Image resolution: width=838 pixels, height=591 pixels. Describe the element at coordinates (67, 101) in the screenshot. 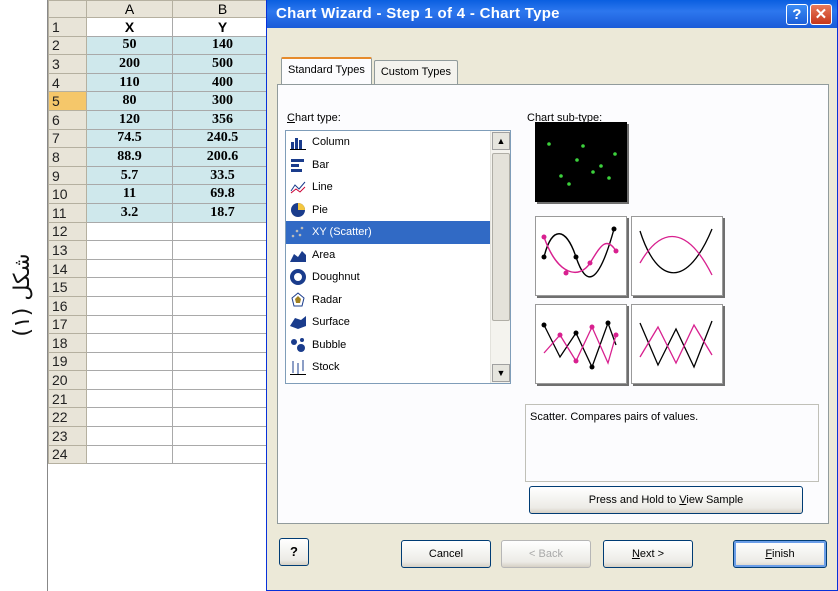

I see `row-header: 5` at that location.